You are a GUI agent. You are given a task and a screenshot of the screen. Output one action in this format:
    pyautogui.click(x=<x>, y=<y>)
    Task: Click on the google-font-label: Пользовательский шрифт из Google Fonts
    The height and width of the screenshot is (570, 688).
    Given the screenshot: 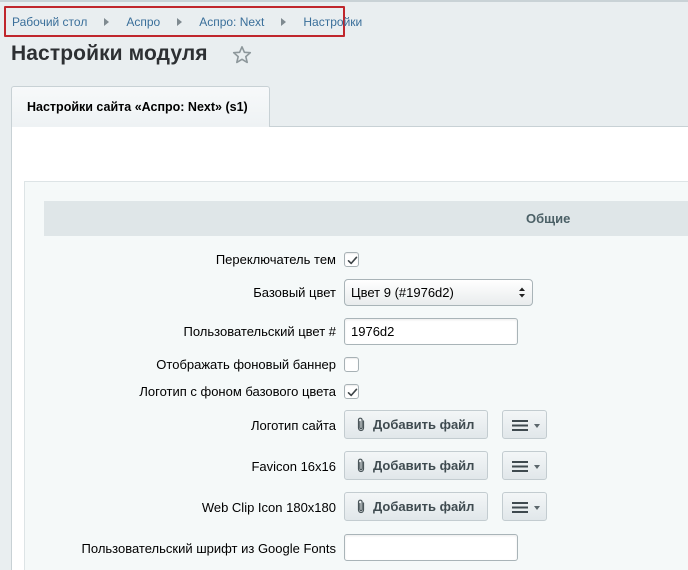 What is the action you would take?
    pyautogui.click(x=208, y=548)
    